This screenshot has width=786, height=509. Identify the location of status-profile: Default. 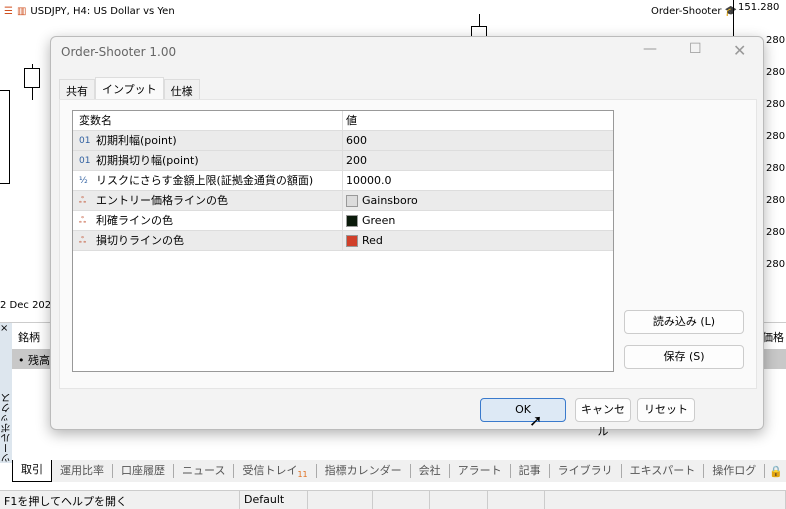
(274, 500).